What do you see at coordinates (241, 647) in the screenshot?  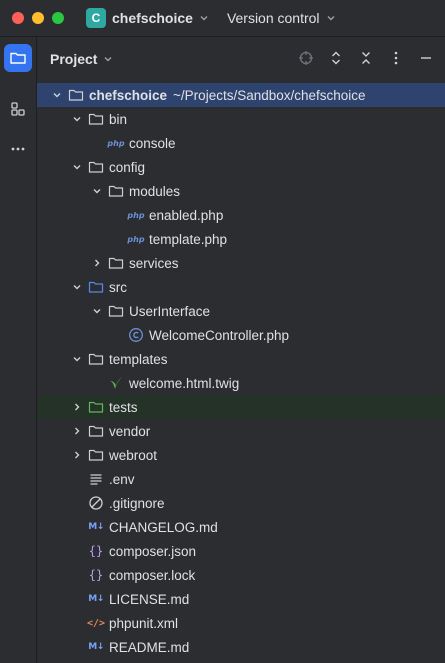 I see `tree-row-readme: M↓ README.md` at bounding box center [241, 647].